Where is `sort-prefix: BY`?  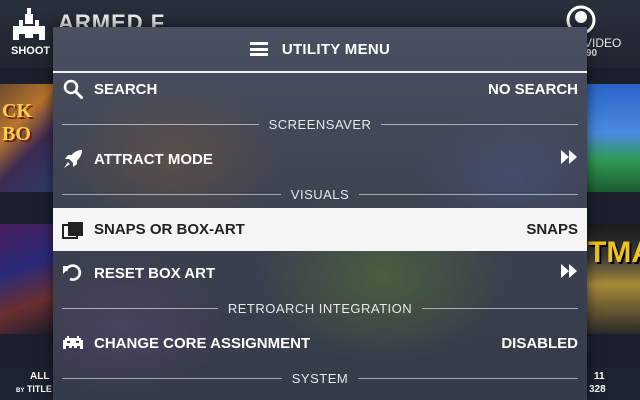 sort-prefix: BY is located at coordinates (20, 391).